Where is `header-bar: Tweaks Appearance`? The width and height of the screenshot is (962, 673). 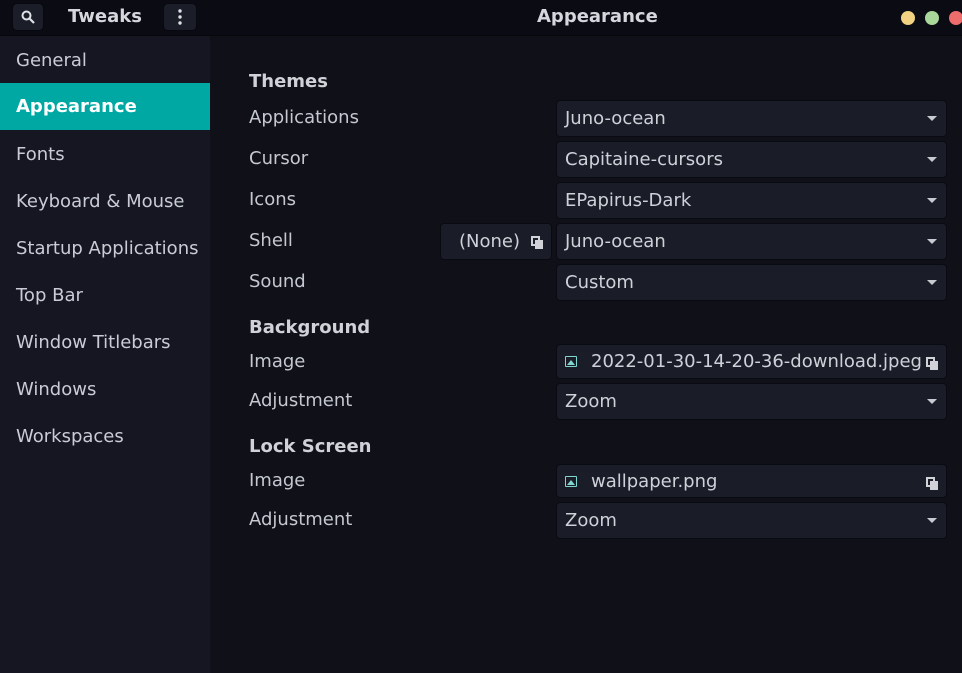
header-bar: Tweaks Appearance is located at coordinates (481, 18).